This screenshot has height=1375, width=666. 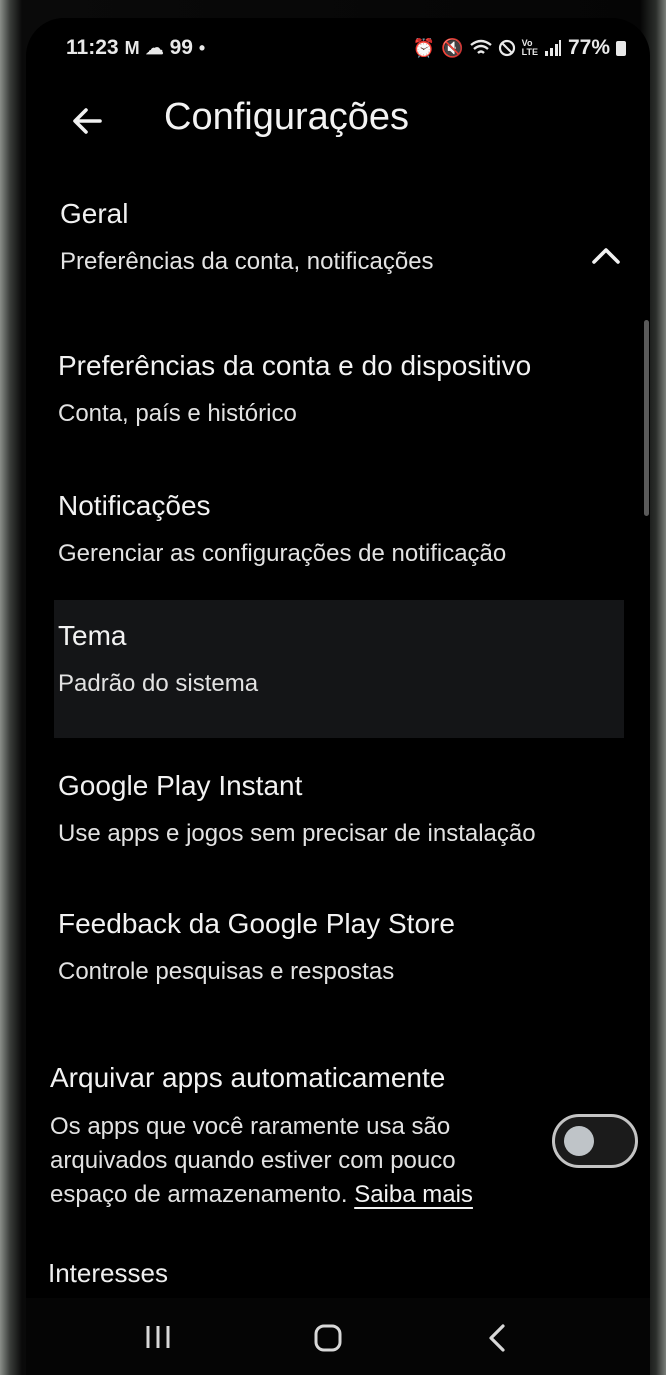 I want to click on learn-more-link: Saiba mais, so click(x=413, y=1194).